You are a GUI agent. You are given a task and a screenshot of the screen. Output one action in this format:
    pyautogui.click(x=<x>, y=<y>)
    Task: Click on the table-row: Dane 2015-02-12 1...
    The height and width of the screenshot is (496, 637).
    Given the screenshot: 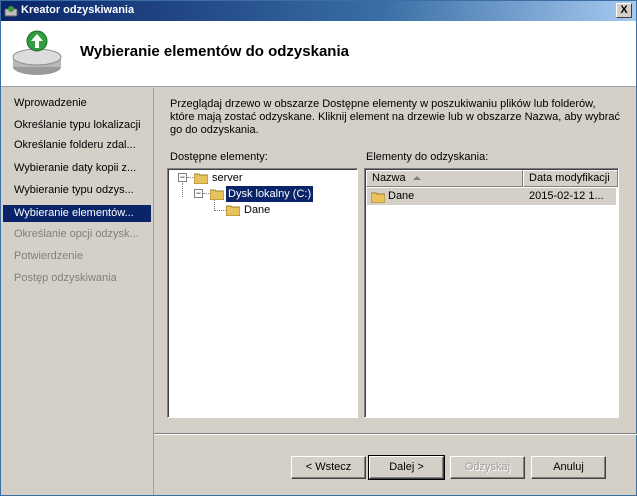 What is the action you would take?
    pyautogui.click(x=491, y=196)
    